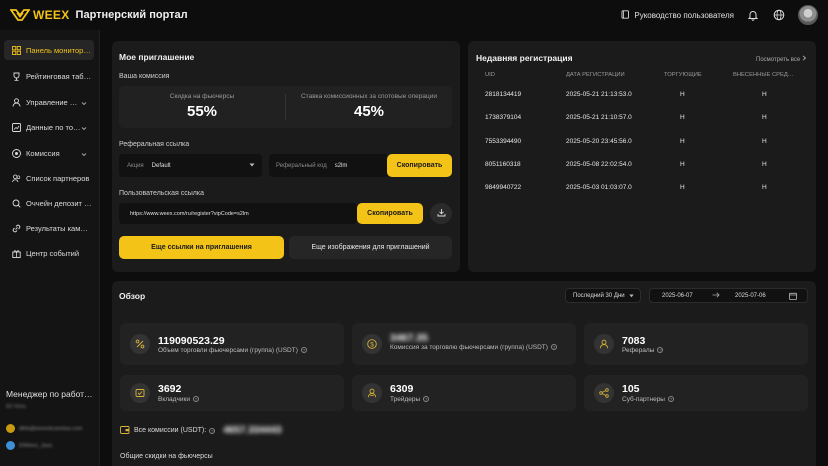 The image size is (828, 466). I want to click on logo-text: WEEX, so click(51, 15).